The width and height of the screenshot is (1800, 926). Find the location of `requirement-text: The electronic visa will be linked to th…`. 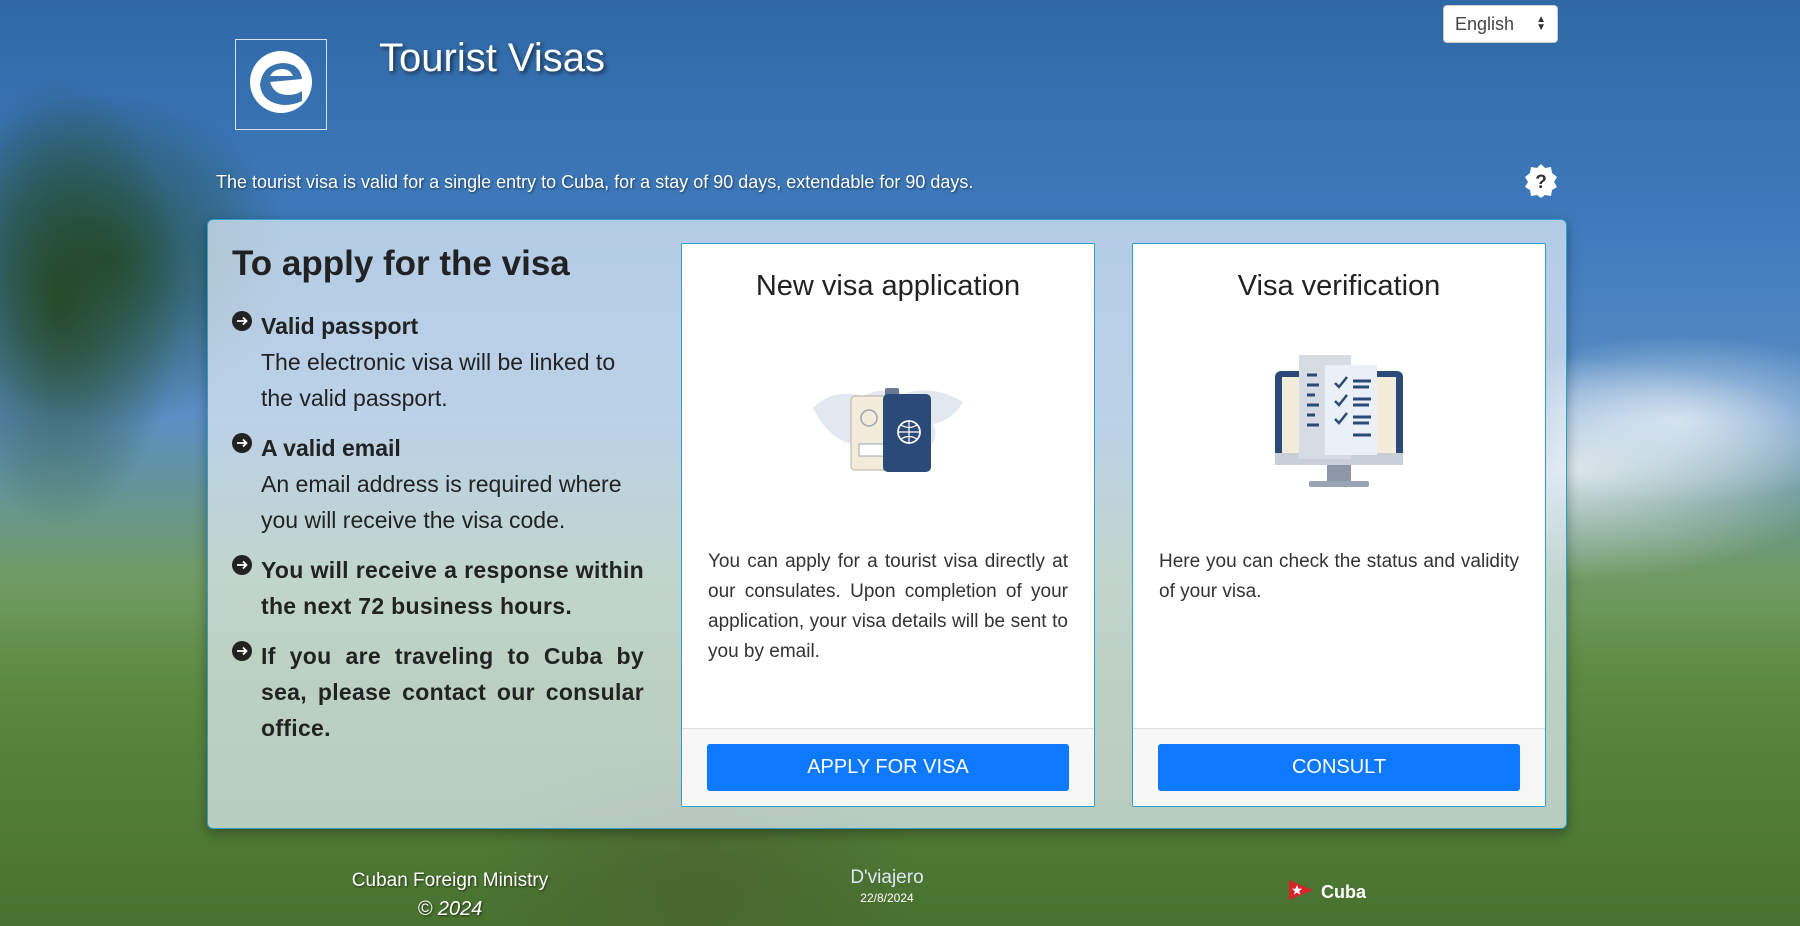

requirement-text: The electronic visa will be linked to th… is located at coordinates (438, 380).